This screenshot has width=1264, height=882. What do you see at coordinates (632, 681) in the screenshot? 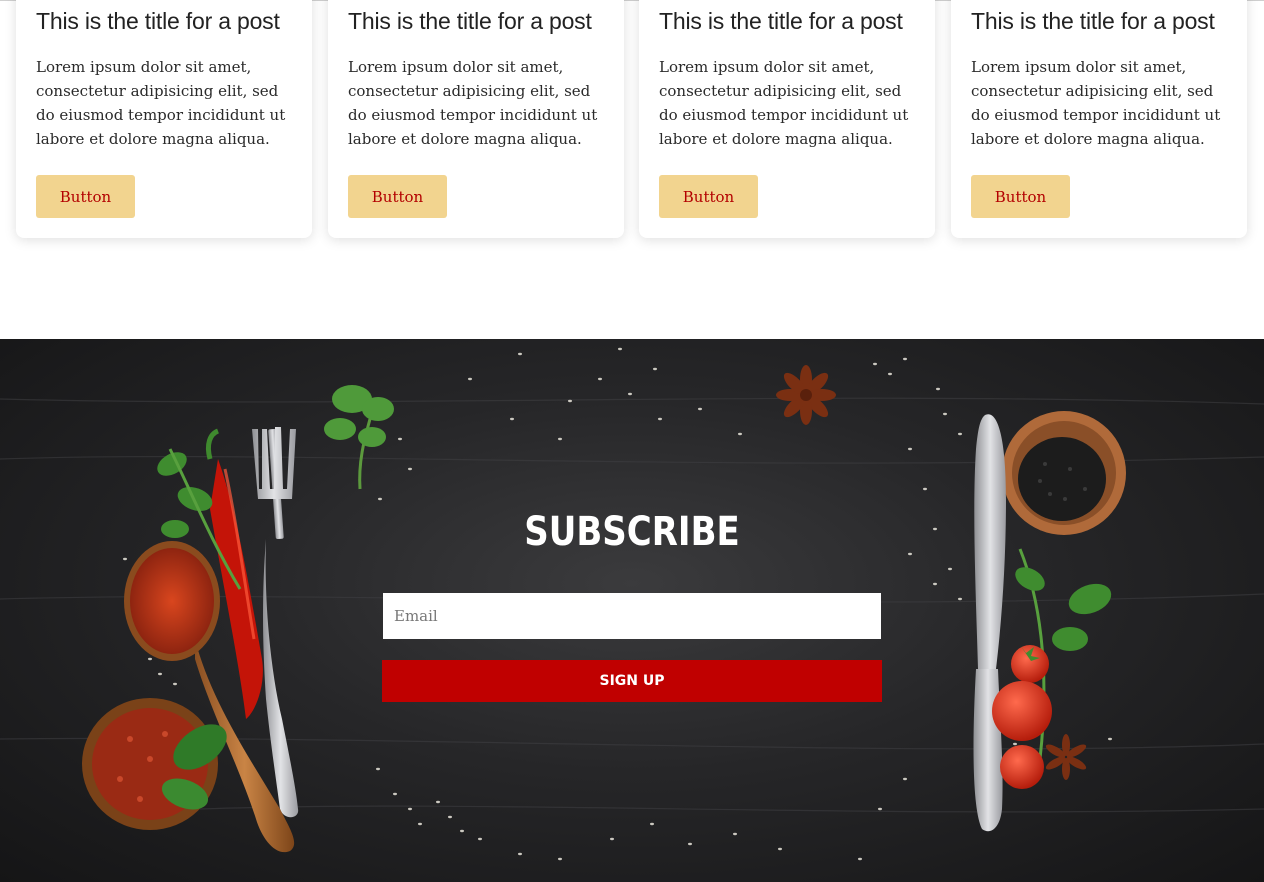
I see `sign-up-button: SIGN UP` at bounding box center [632, 681].